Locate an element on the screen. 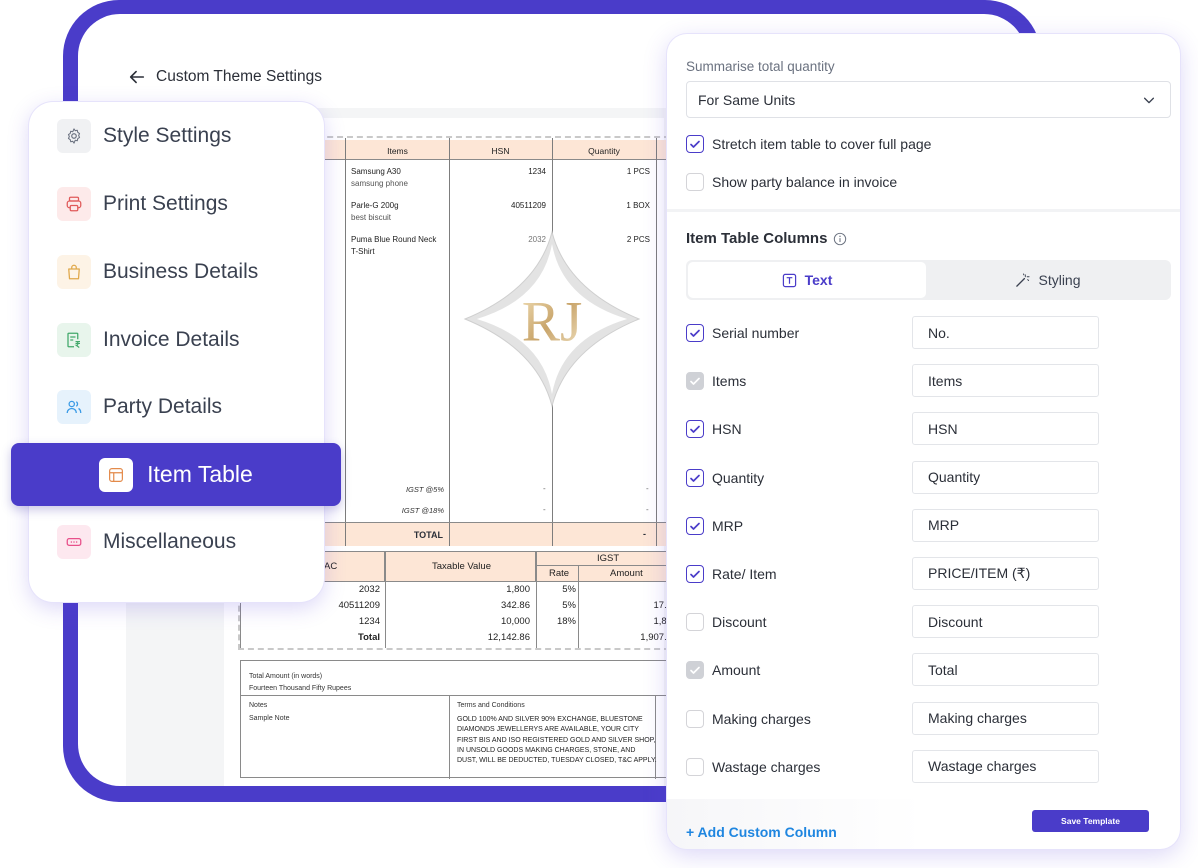 This screenshot has height=868, width=1198. add-custom-column-link: + Add Custom Column is located at coordinates (761, 832).